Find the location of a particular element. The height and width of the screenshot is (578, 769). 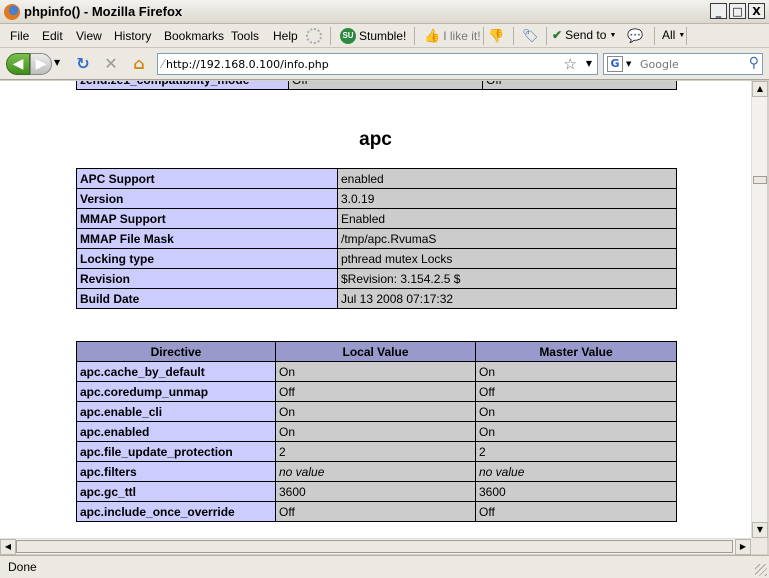

menu-view: View is located at coordinates (89, 36).